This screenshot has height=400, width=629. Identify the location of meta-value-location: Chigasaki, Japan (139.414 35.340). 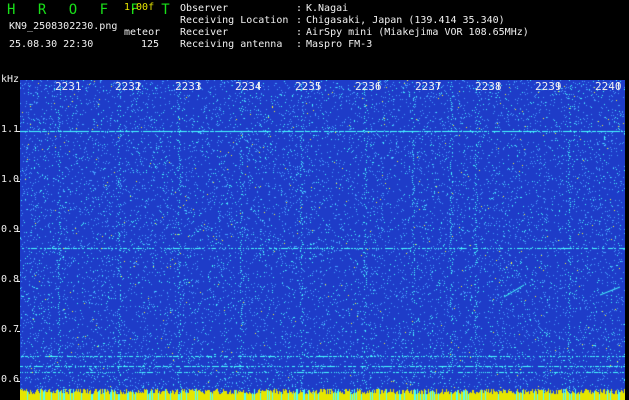
(405, 20).